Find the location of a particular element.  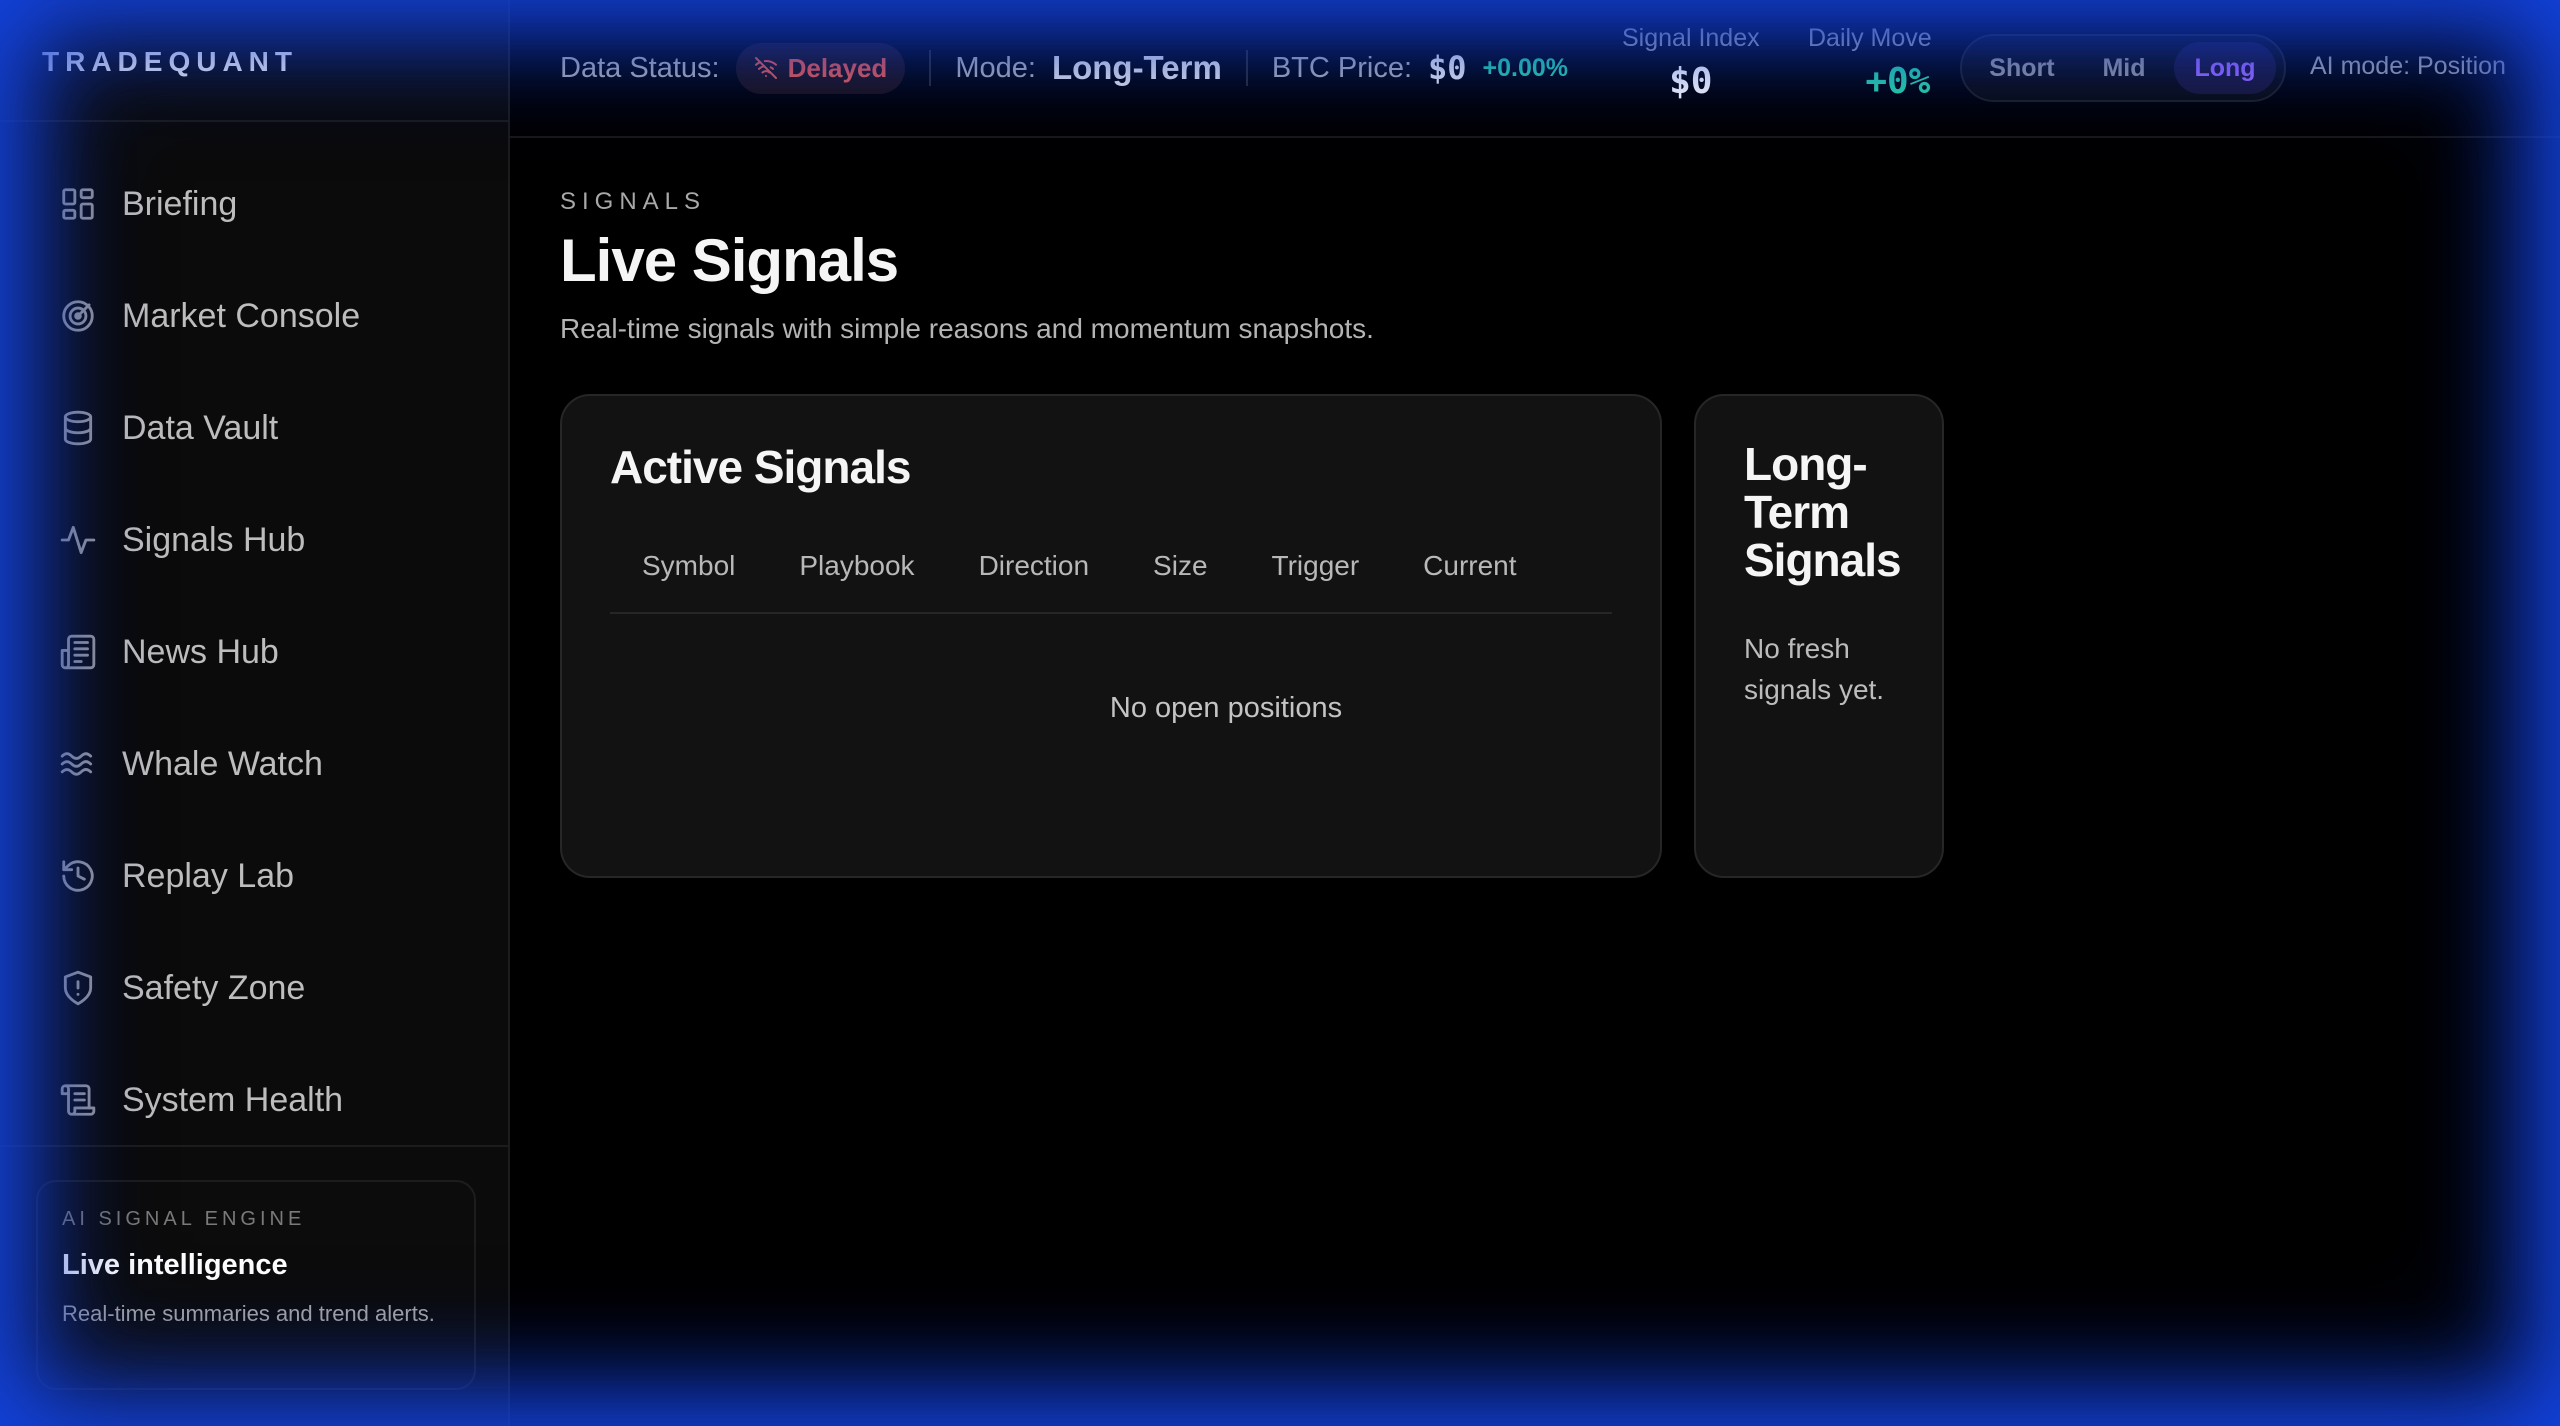

history-icon is located at coordinates (78, 876).